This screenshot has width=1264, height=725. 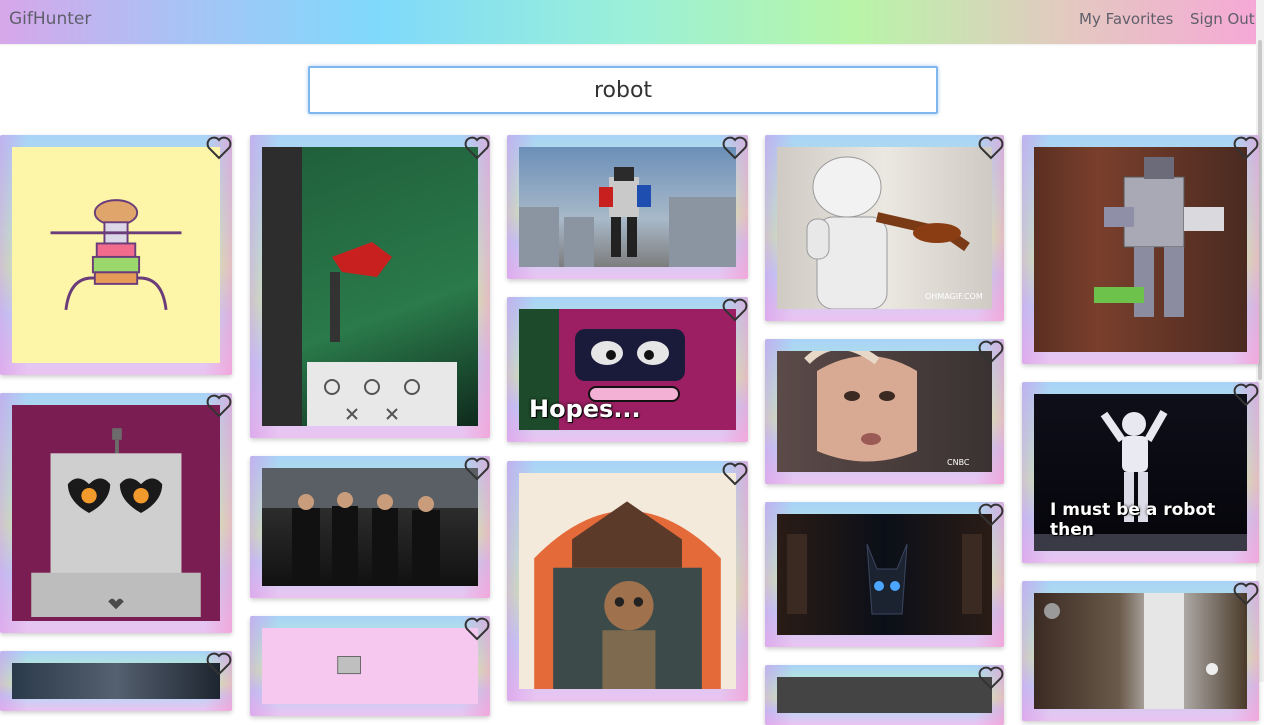 What do you see at coordinates (1222, 19) in the screenshot?
I see `sign-out-link: Sign Out` at bounding box center [1222, 19].